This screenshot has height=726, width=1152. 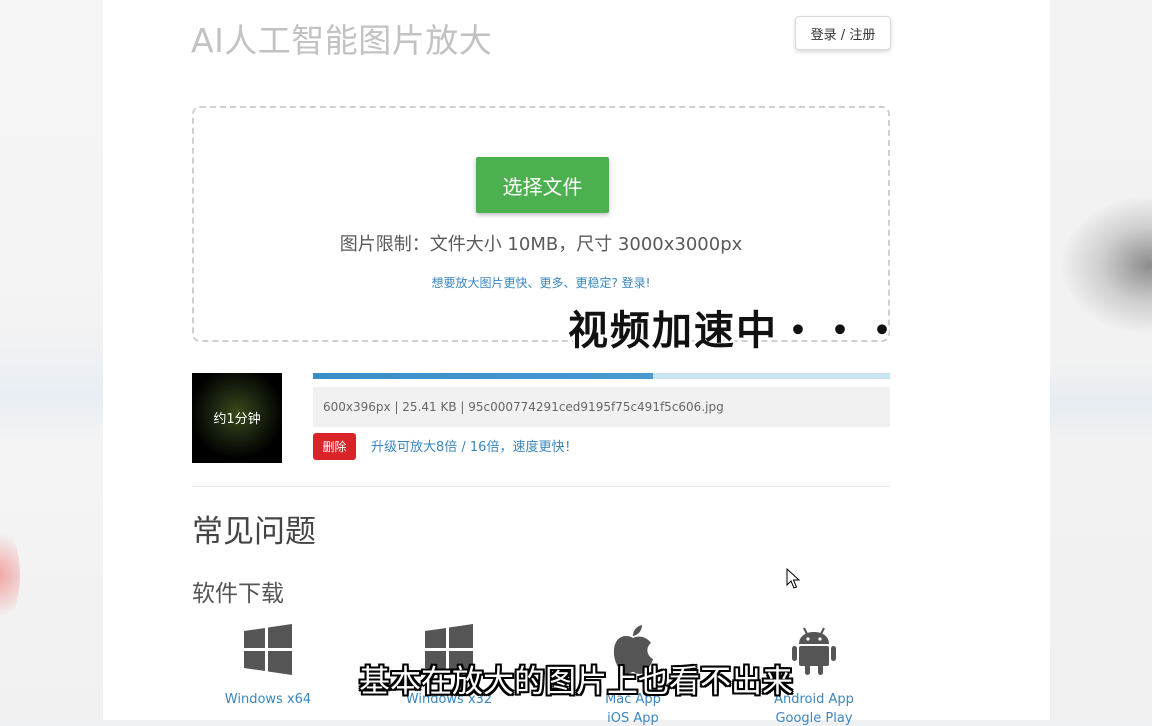 What do you see at coordinates (541, 282) in the screenshot?
I see `login-upsell-link: 想要放大图片更快、更多、更稳定? 登录!` at bounding box center [541, 282].